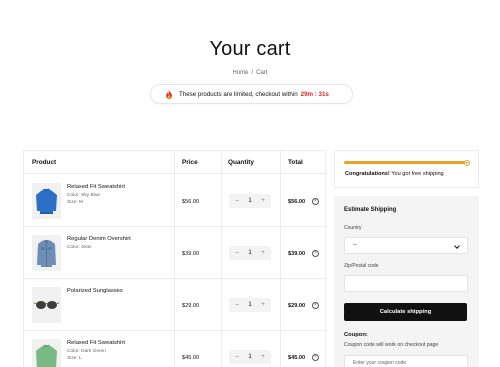 The image size is (500, 367). I want to click on countdown-timer: 29m : 31s, so click(314, 94).